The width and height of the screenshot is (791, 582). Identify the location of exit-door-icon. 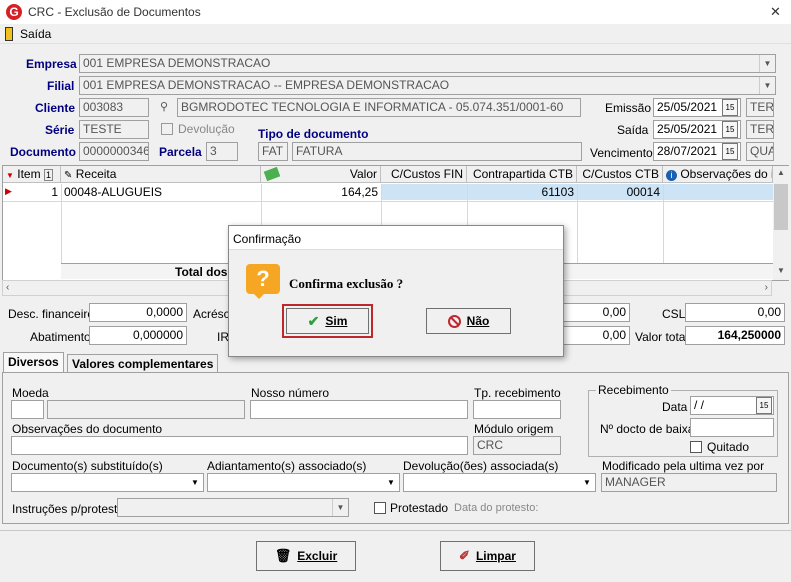
(9, 34).